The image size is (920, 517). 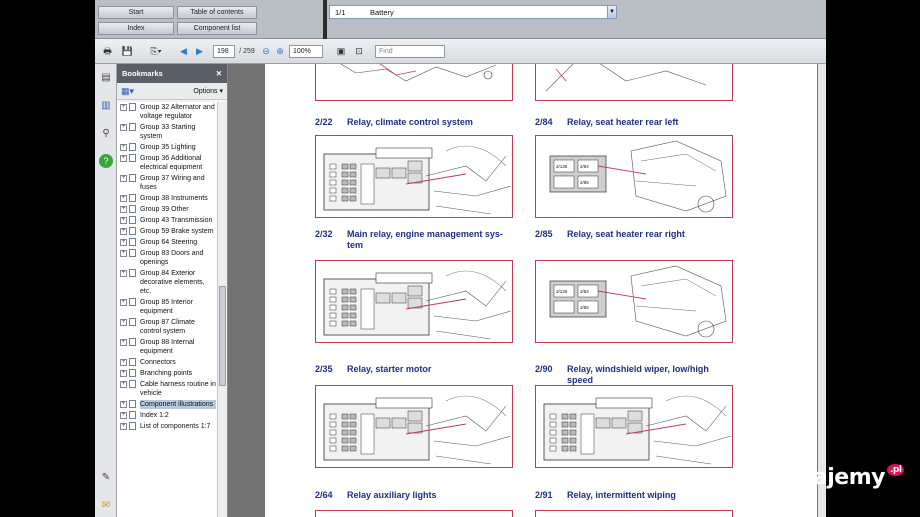 I want to click on bookmark-item: + Group 88 Internal equipment, so click(x=167, y=347).